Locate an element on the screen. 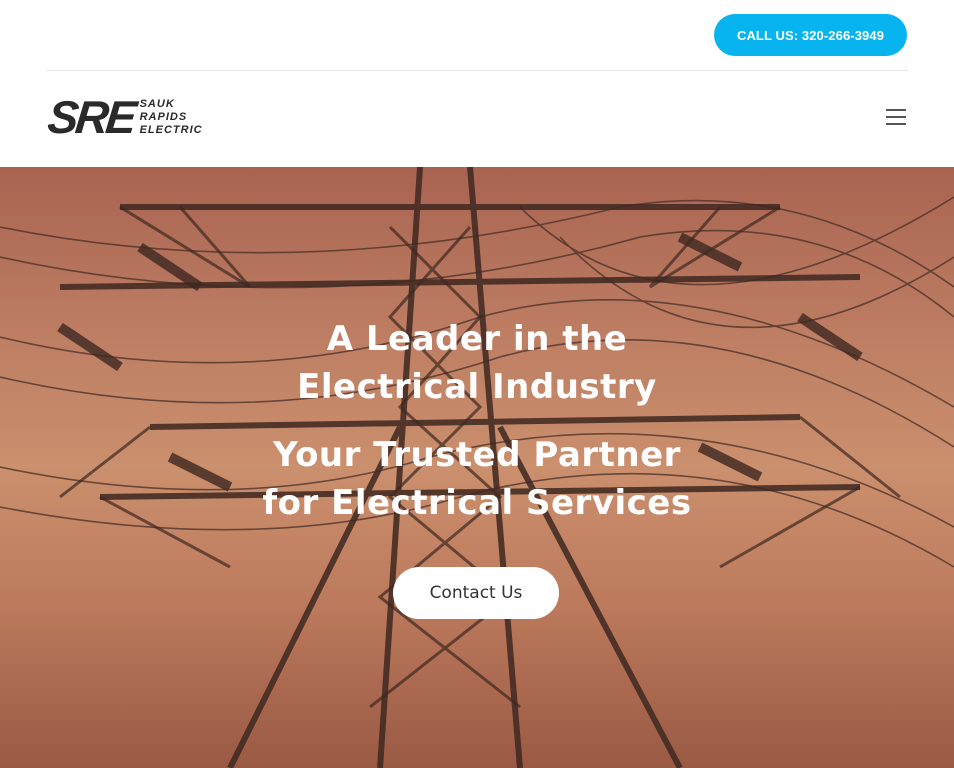  site-header: SRE SAUK RAPIDS ELECTRIC is located at coordinates (477, 119).